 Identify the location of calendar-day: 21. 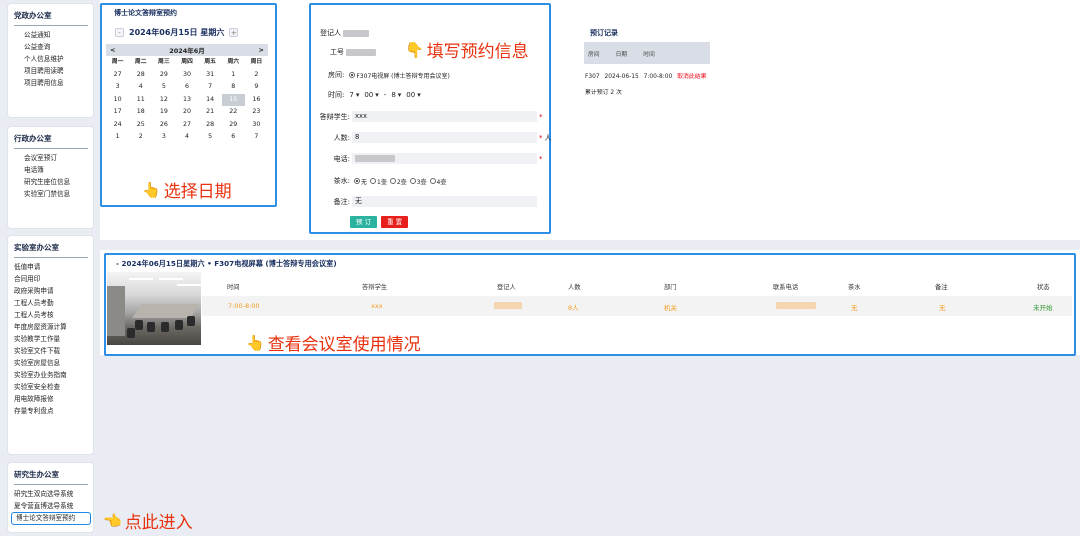
(210, 112).